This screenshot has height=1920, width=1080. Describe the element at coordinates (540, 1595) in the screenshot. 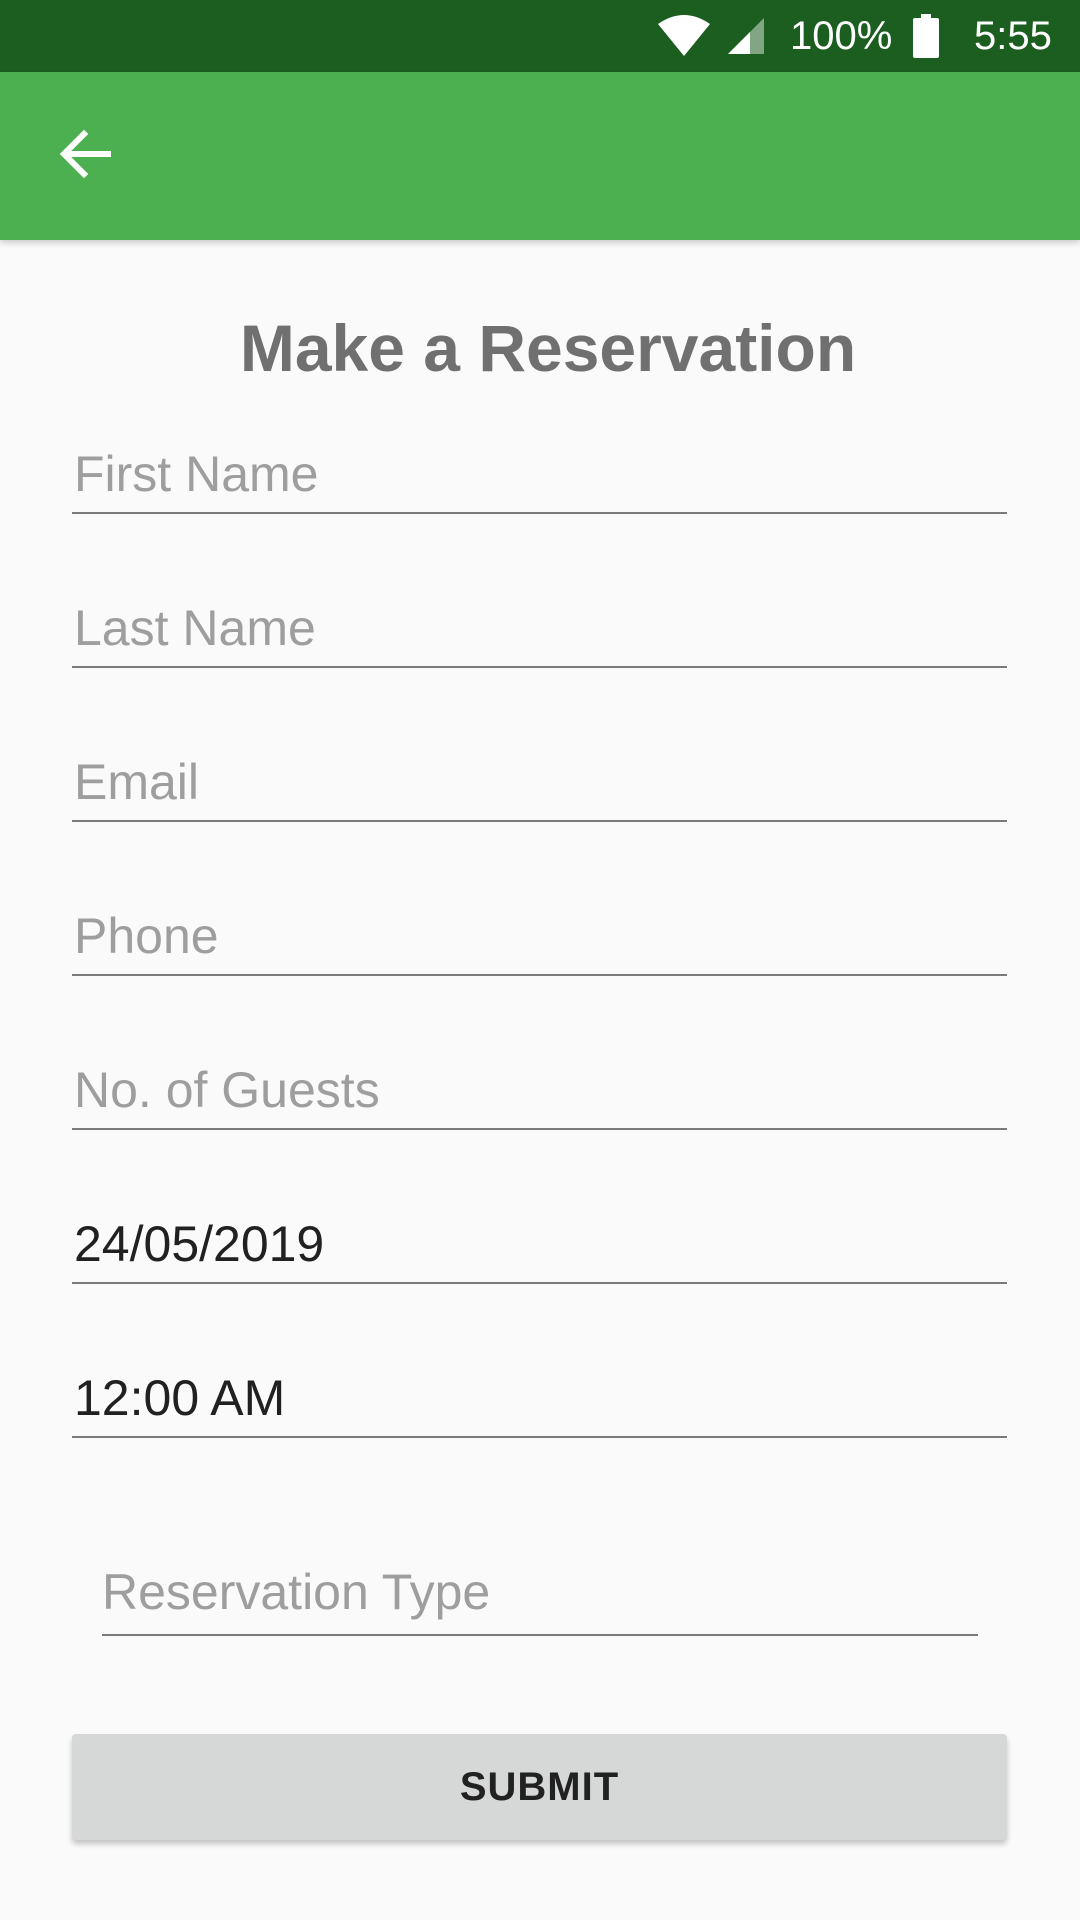

I see `reservation-type-spinner: Reservation Type` at that location.